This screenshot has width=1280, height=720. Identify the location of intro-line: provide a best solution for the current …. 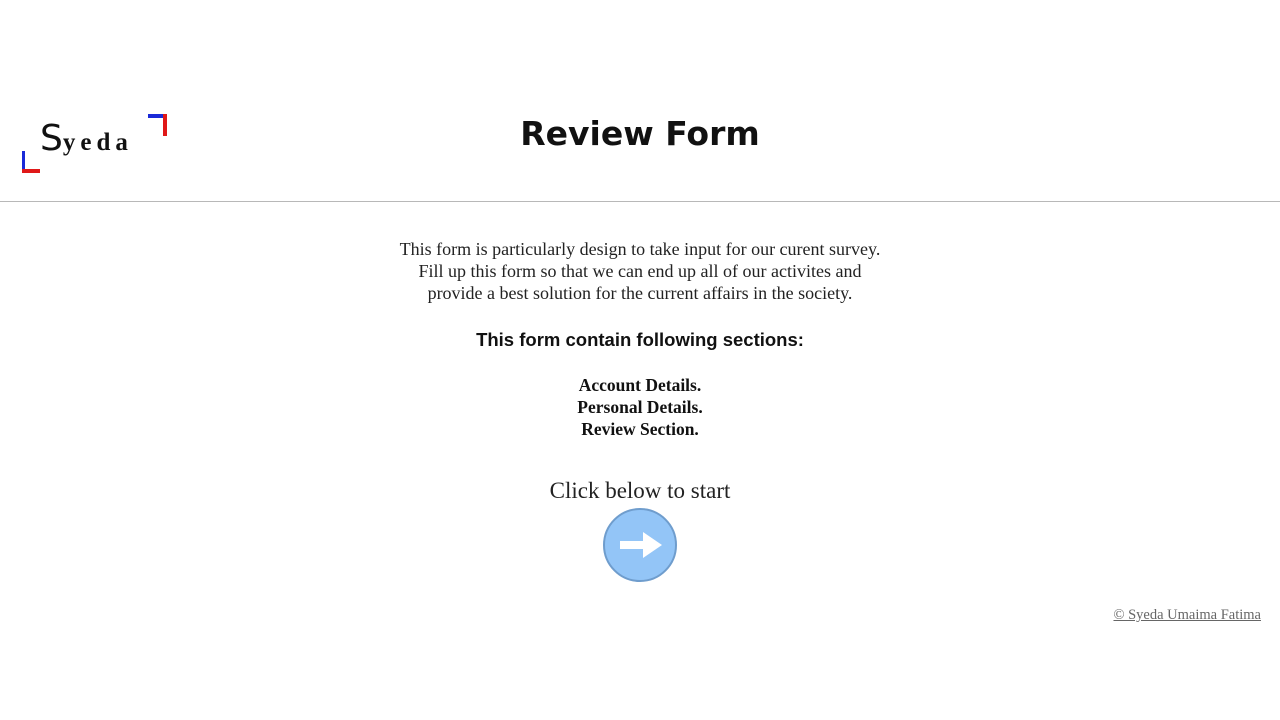
(640, 293).